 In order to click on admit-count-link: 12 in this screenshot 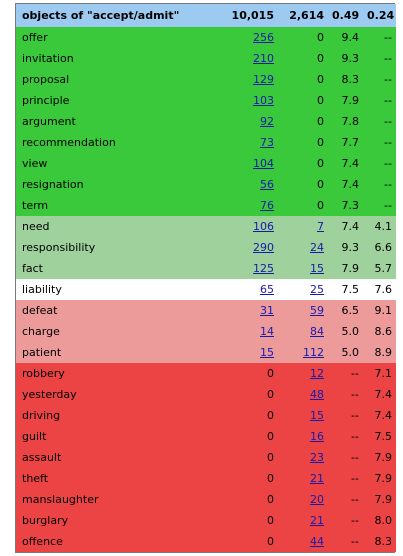, I will do `click(317, 373)`.